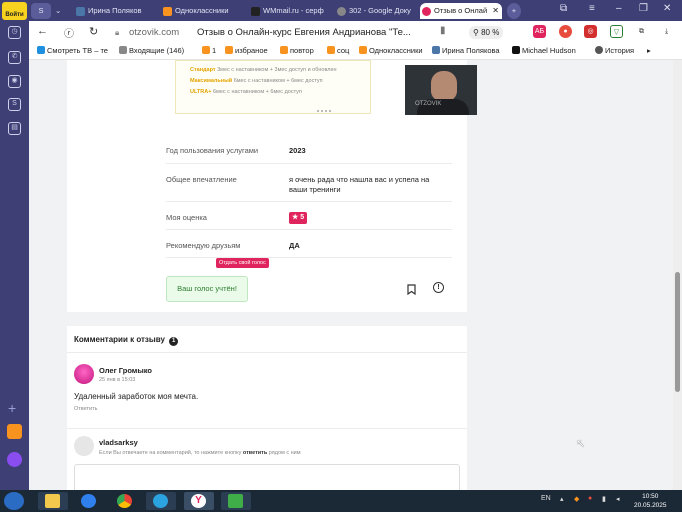 The width and height of the screenshot is (682, 512). What do you see at coordinates (14, 459) in the screenshot?
I see `alice-icon` at bounding box center [14, 459].